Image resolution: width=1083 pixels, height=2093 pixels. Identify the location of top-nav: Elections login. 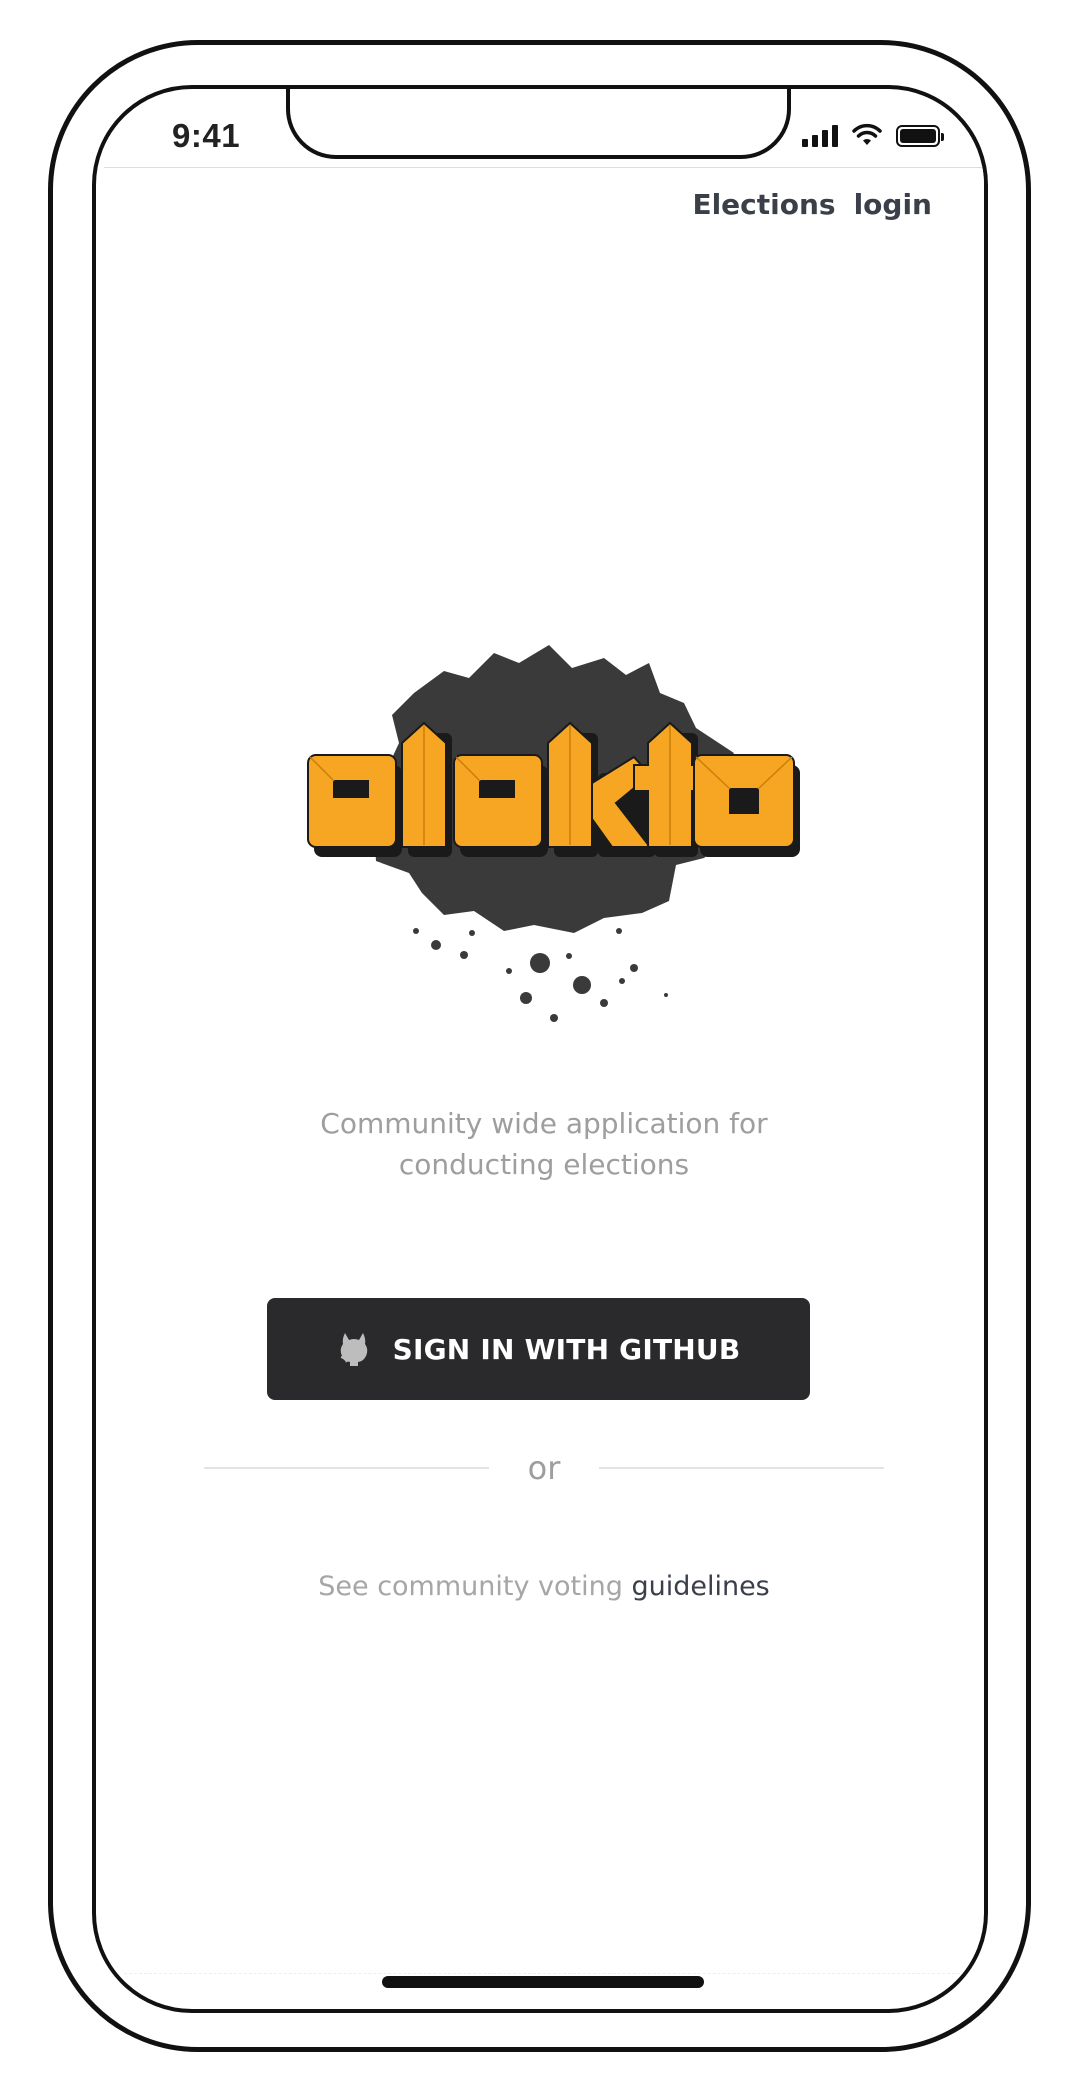
(812, 204).